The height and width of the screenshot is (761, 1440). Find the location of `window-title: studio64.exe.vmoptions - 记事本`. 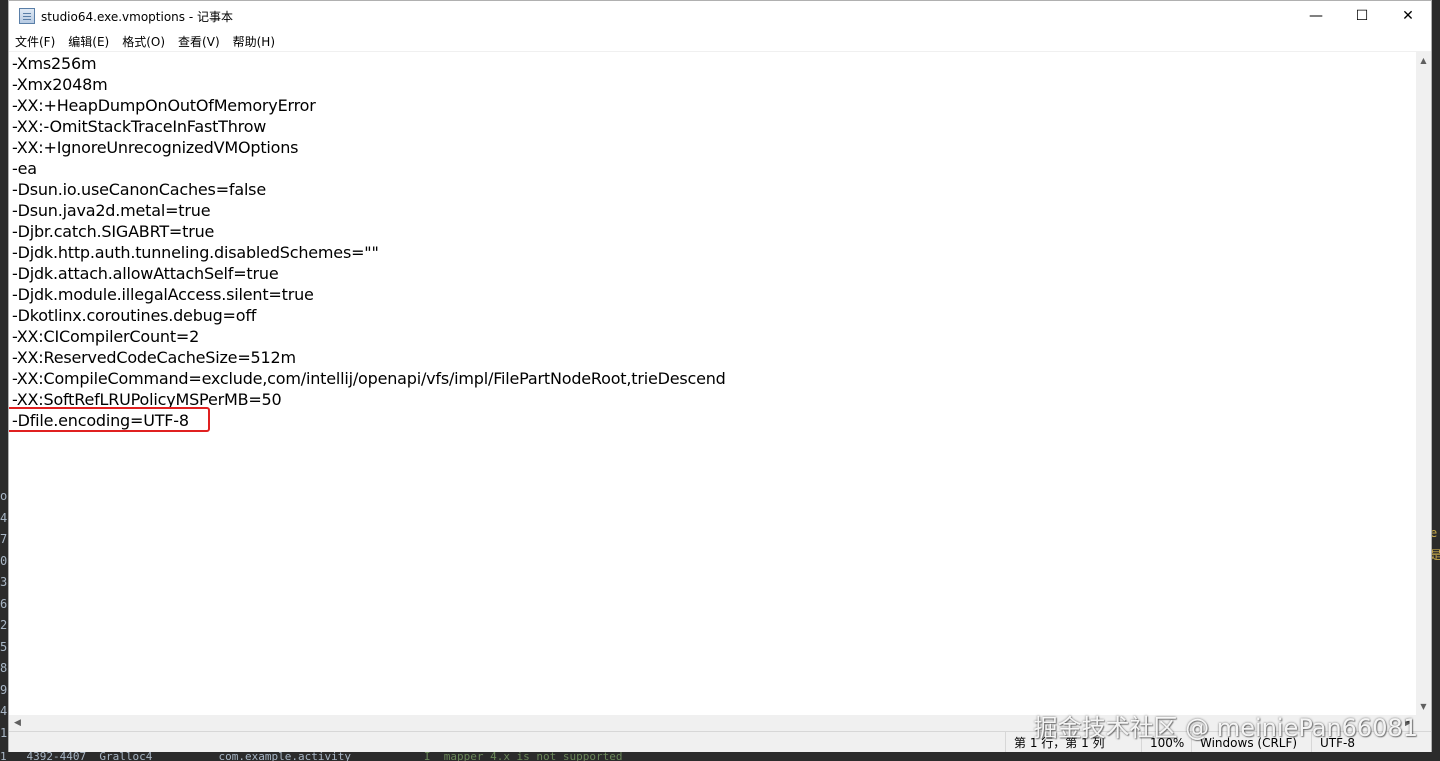

window-title: studio64.exe.vmoptions - 记事本 is located at coordinates (137, 16).